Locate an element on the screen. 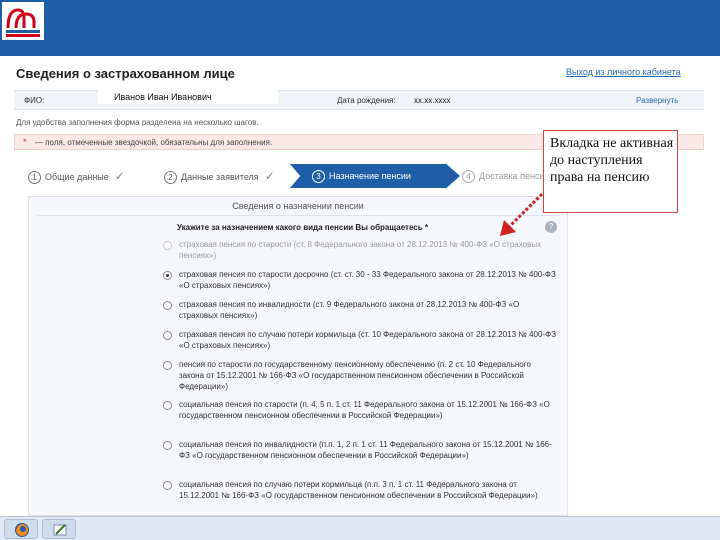  pfr-logo-icon is located at coordinates (23, 21).